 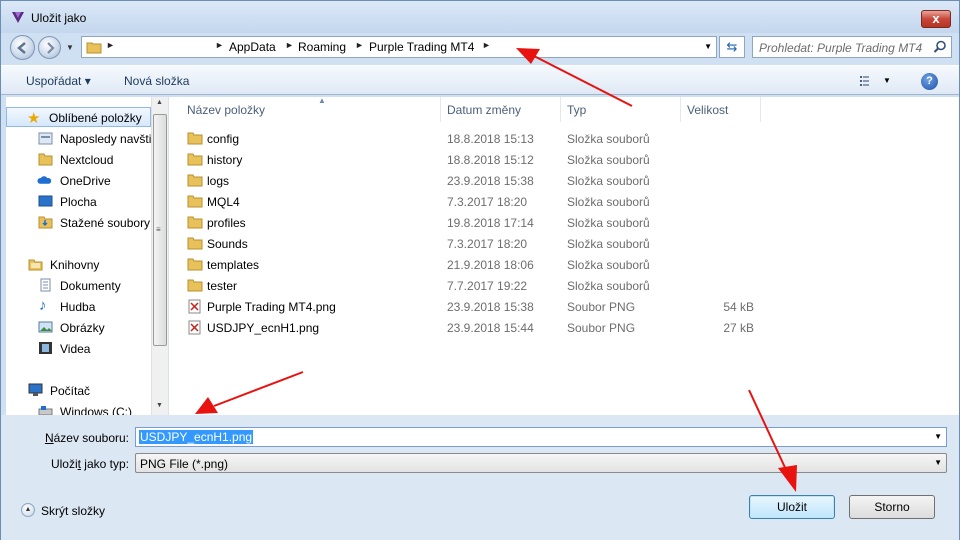 I want to click on file-date: 18.8.2018 15:13, so click(x=490, y=139).